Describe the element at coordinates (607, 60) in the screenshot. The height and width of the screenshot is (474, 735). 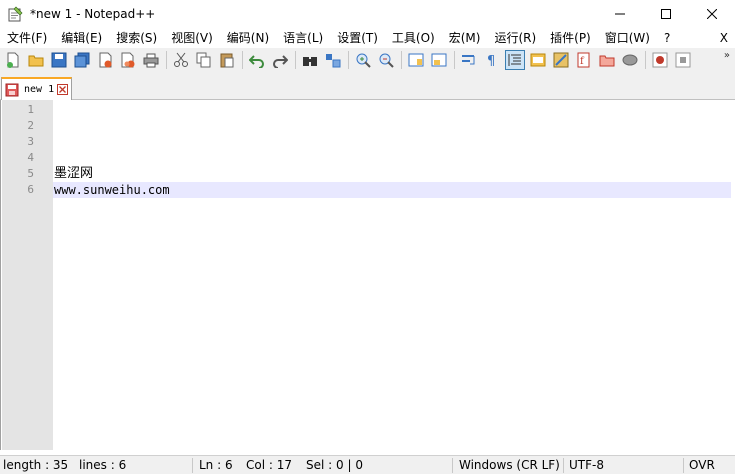
I see `folder-workspace-icon` at that location.